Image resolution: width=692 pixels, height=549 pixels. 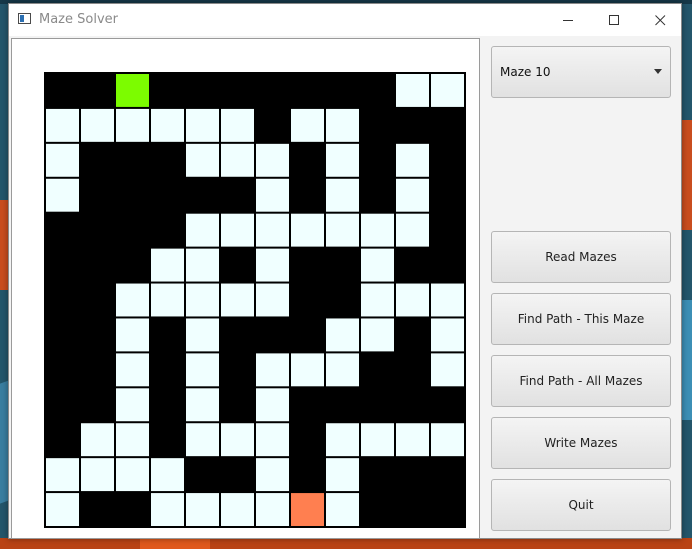 What do you see at coordinates (658, 71) in the screenshot?
I see `dropdown-arrow-icon` at bounding box center [658, 71].